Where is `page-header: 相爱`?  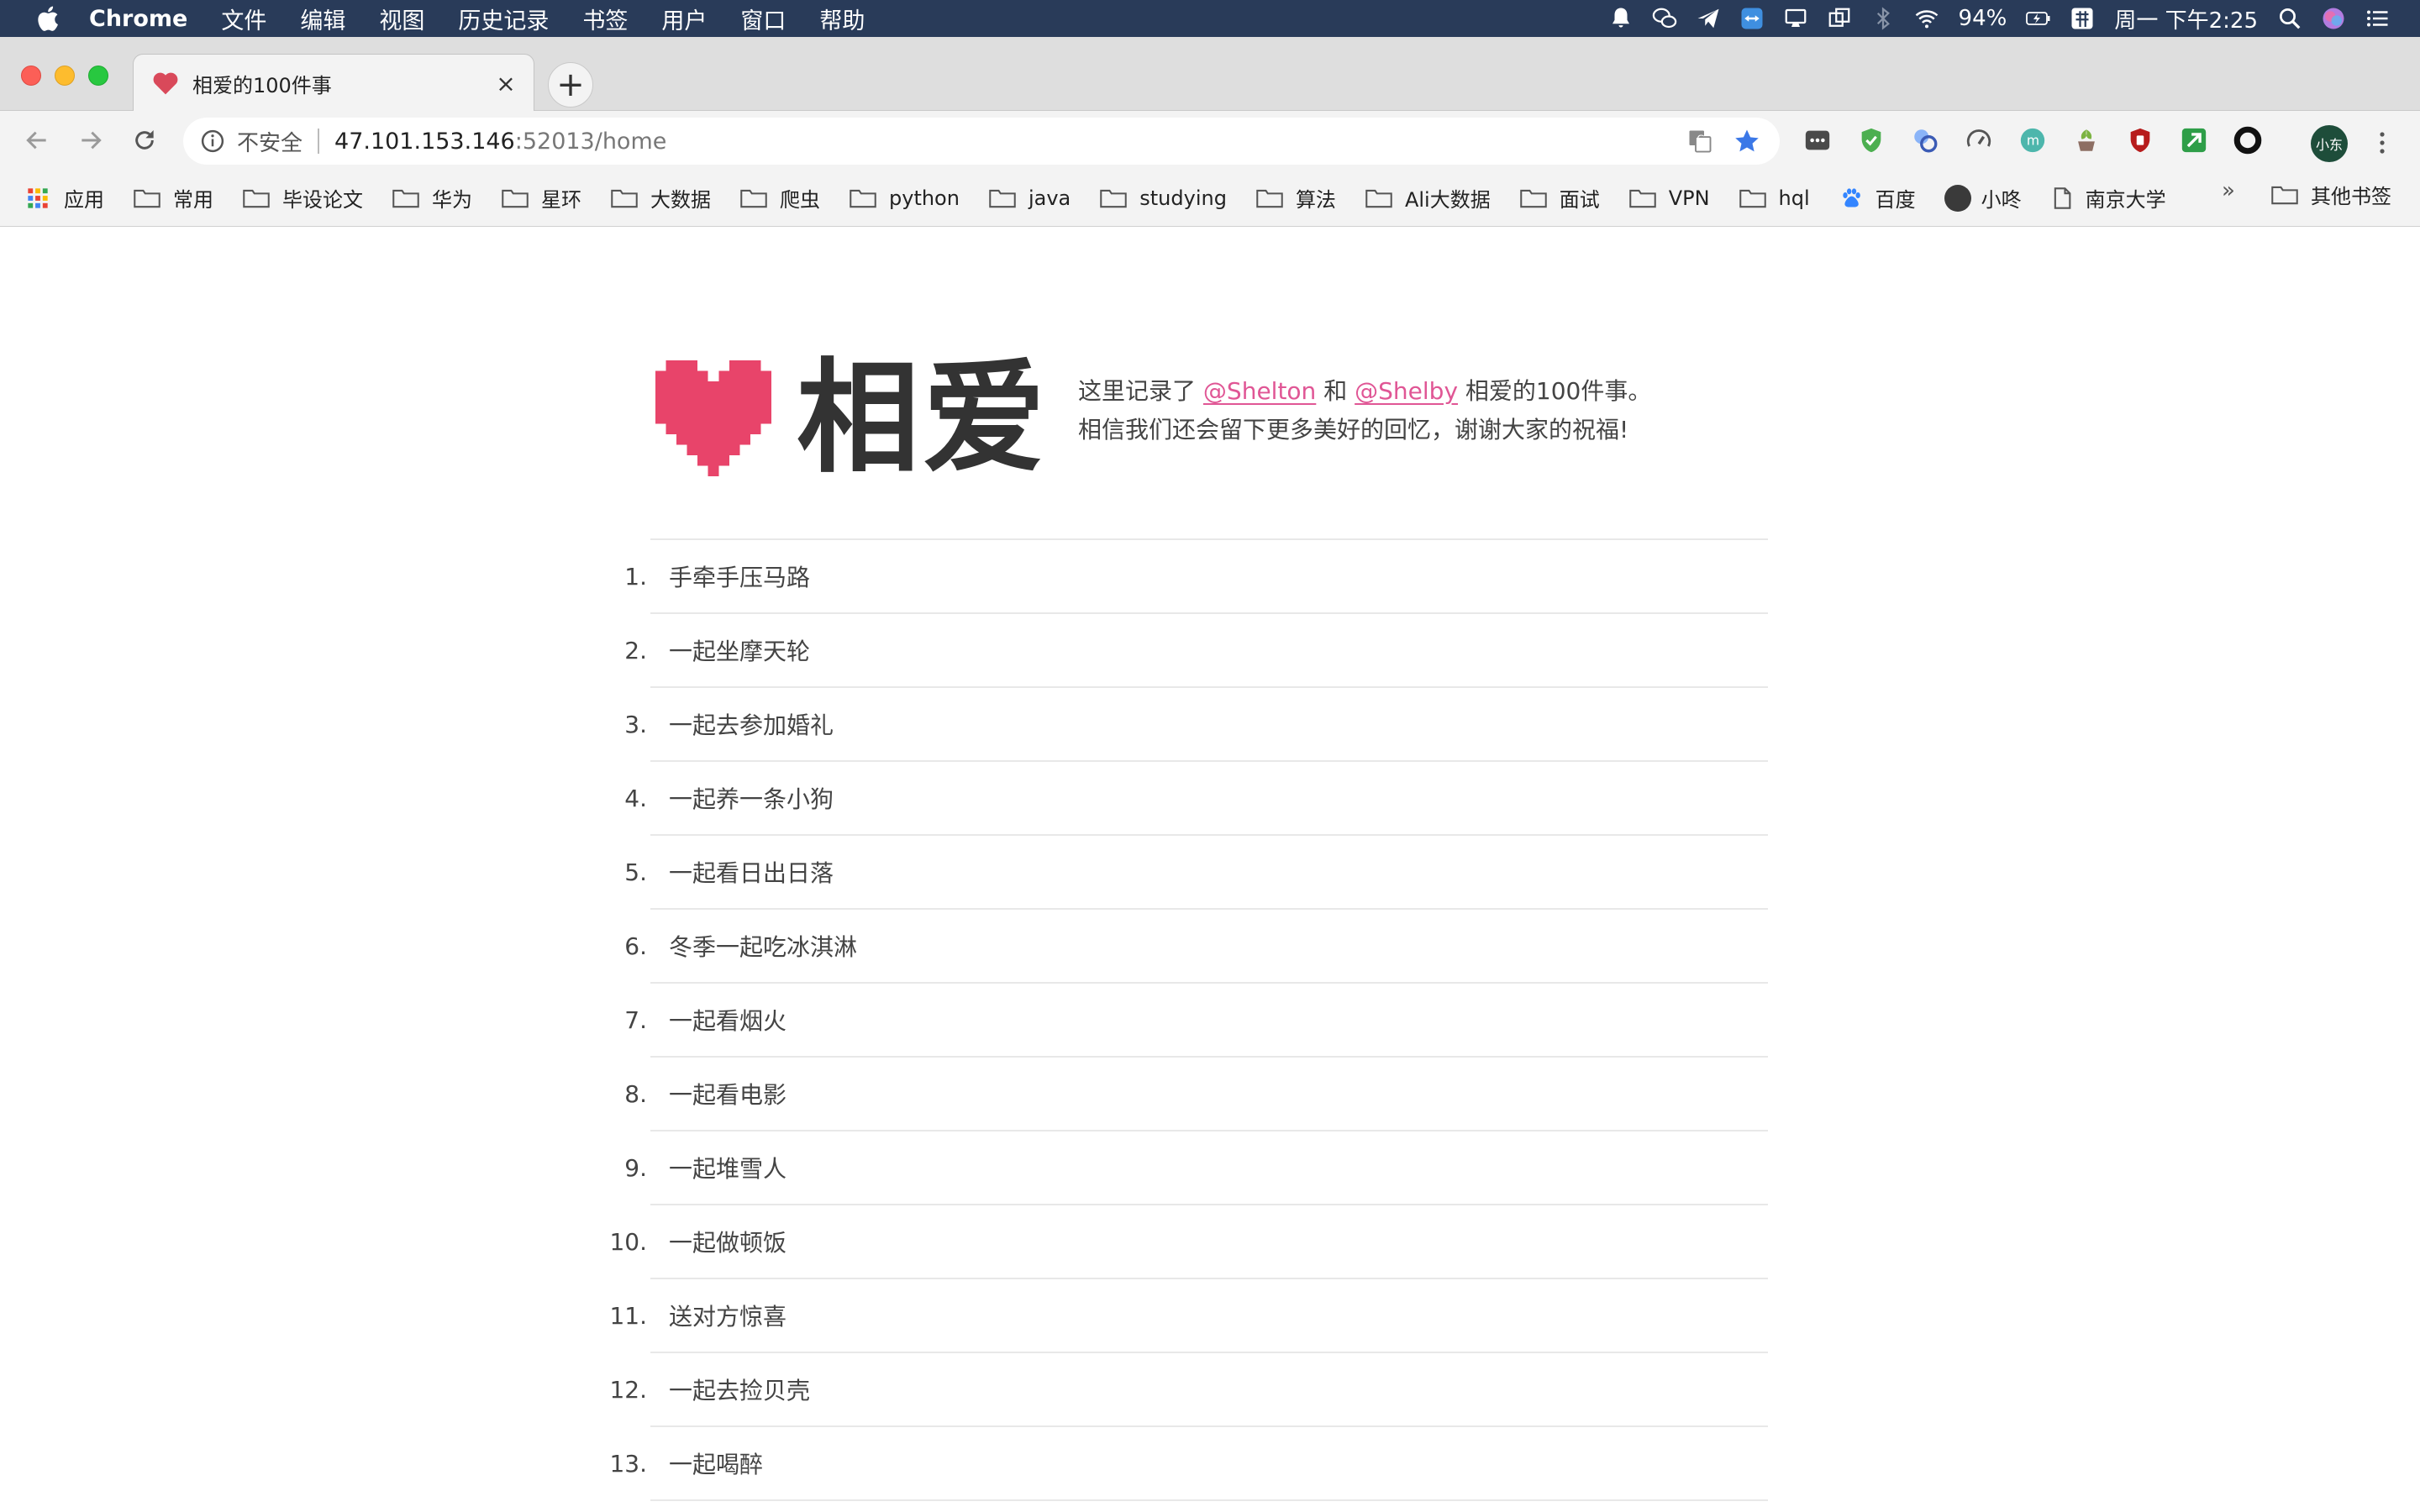
page-header: 相爱 is located at coordinates (852, 418).